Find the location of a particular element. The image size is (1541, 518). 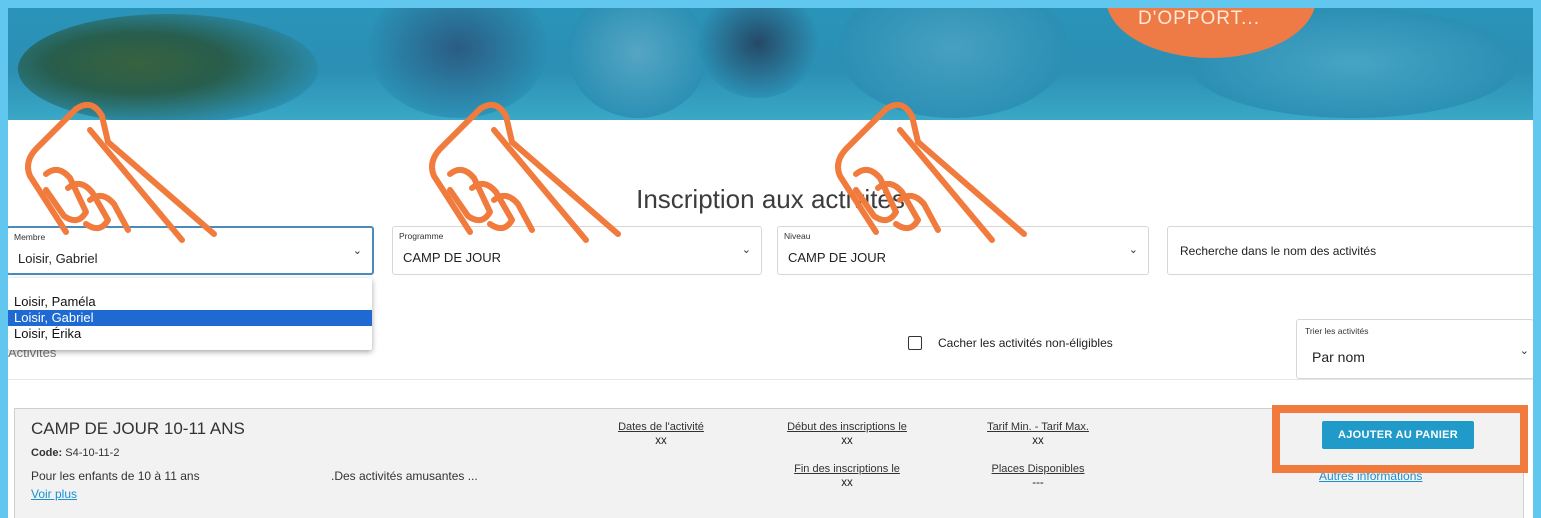

activity-code-value: S4-10-11-2 is located at coordinates (92, 453).